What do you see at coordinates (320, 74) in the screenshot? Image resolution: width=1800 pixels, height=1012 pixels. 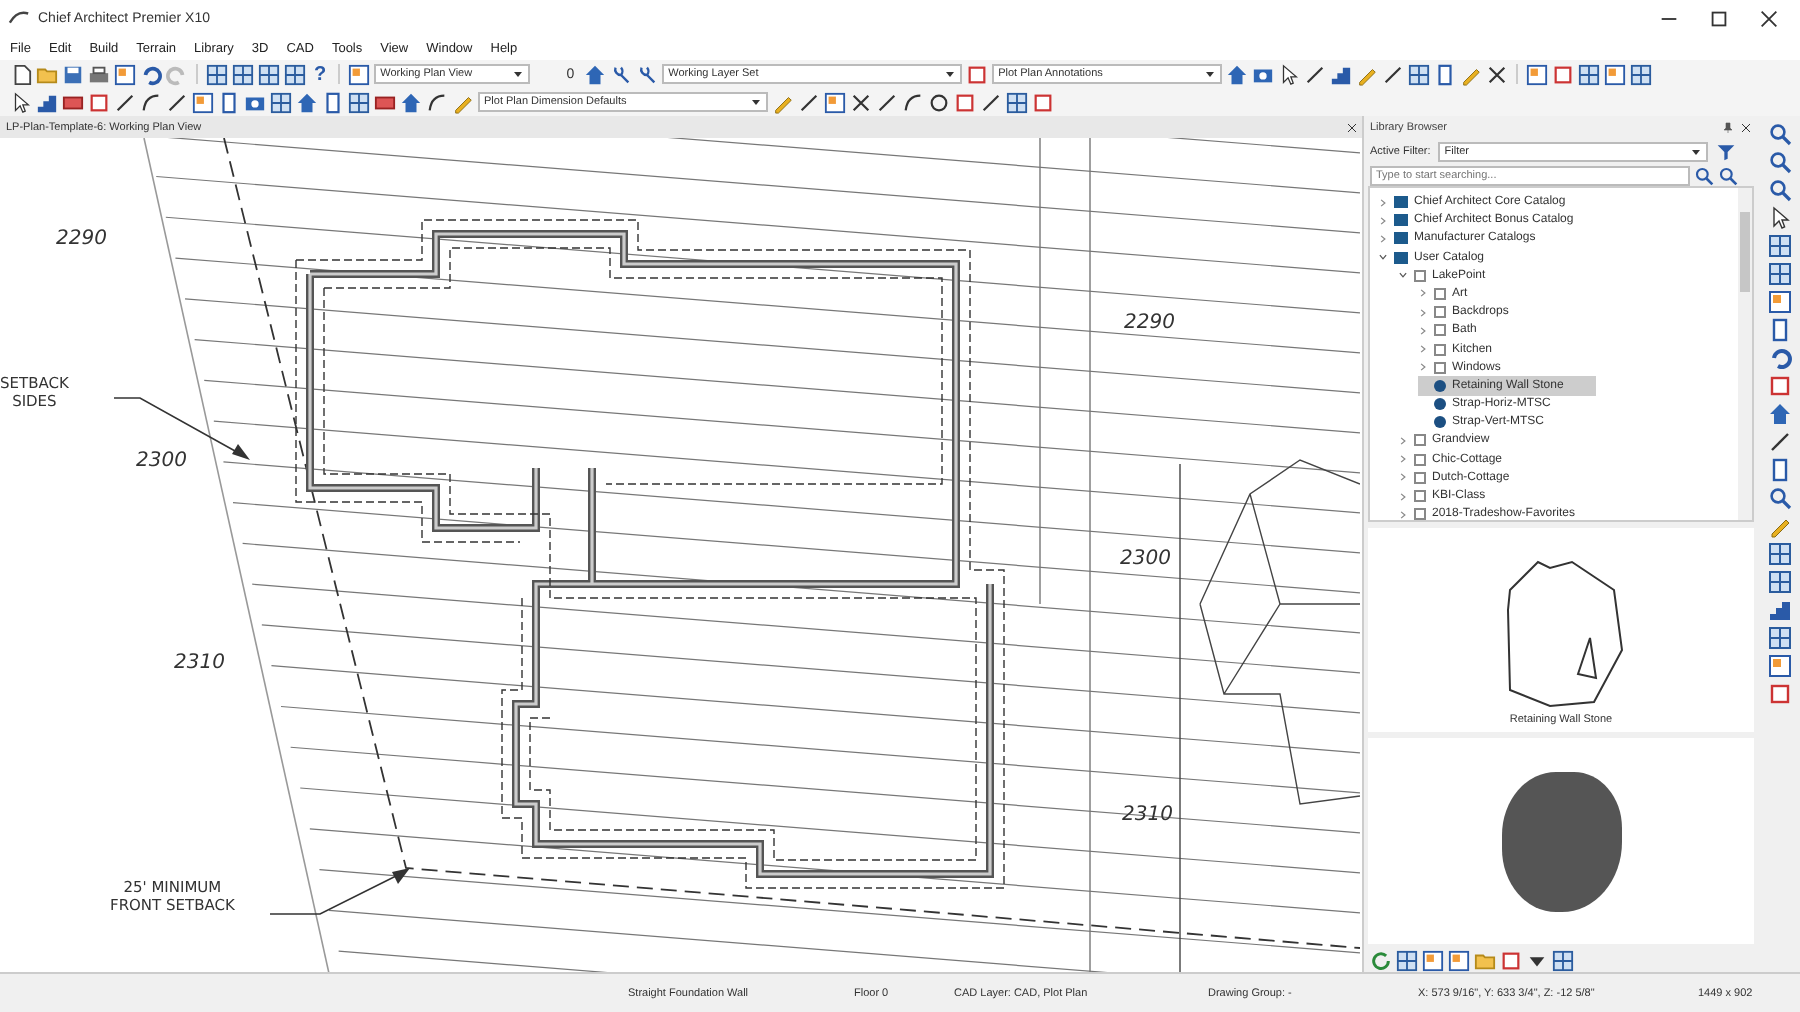 I see `help-button: ?` at bounding box center [320, 74].